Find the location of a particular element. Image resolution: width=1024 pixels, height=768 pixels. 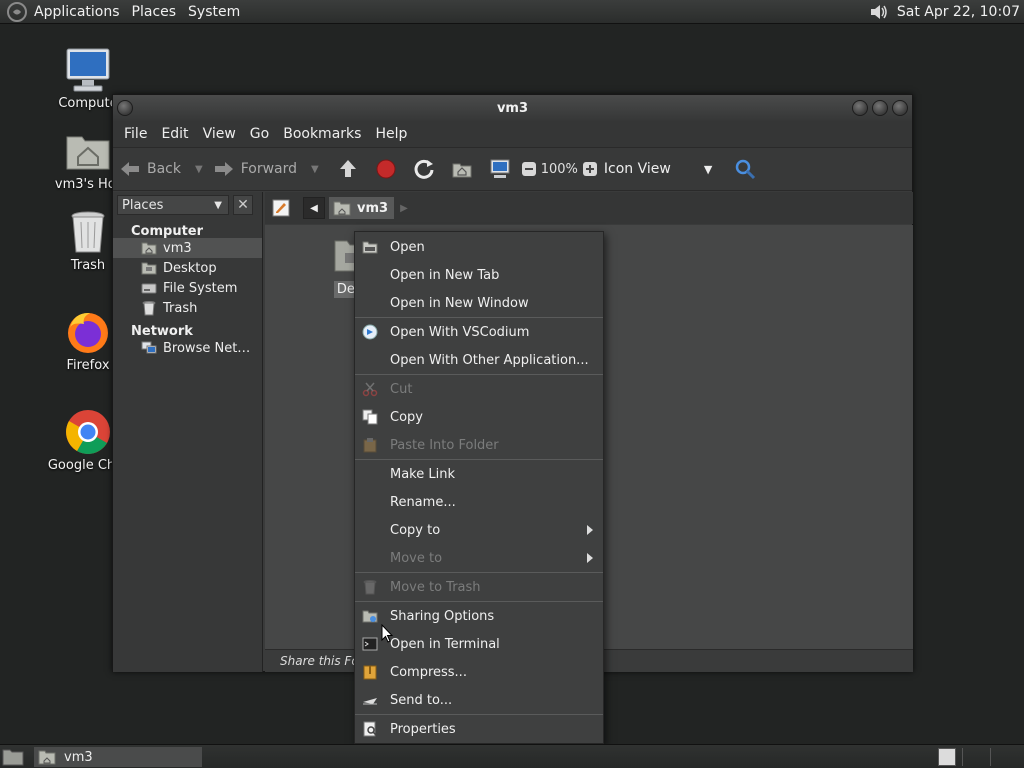

maximize-button is located at coordinates (880, 108).